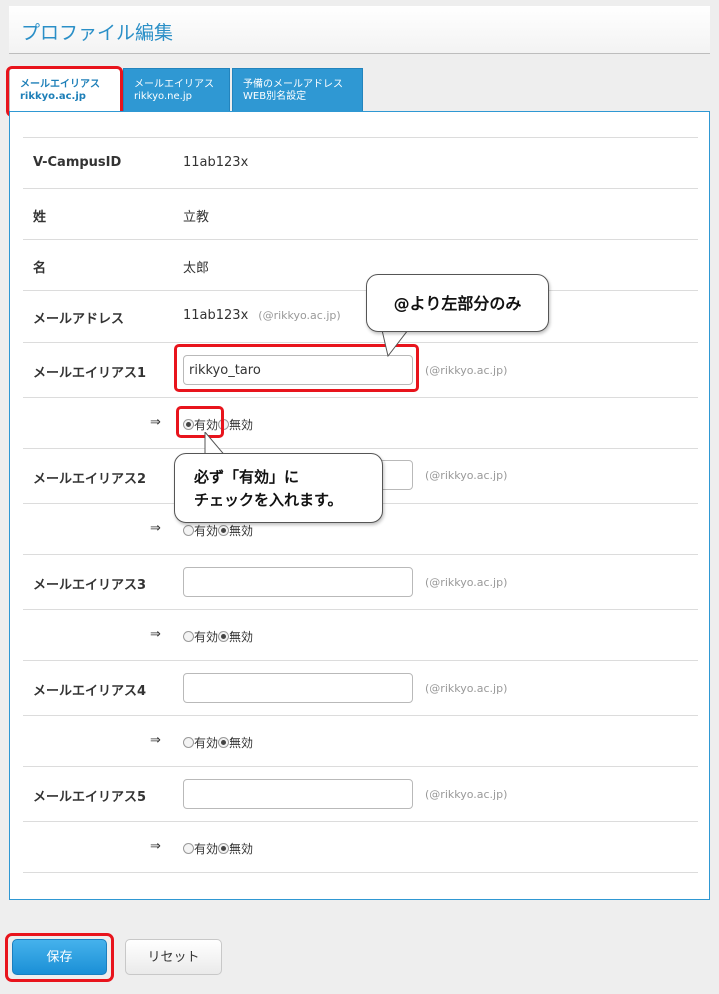 Image resolution: width=719 pixels, height=994 pixels. Describe the element at coordinates (188, 742) in the screenshot. I see `alias4-enabled-radio` at that location.